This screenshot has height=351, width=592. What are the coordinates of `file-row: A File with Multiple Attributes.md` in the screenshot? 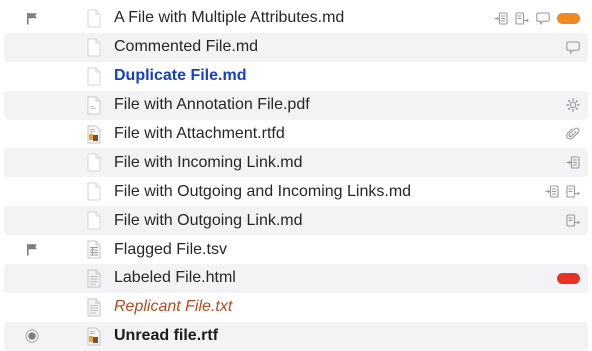 It's located at (296, 18).